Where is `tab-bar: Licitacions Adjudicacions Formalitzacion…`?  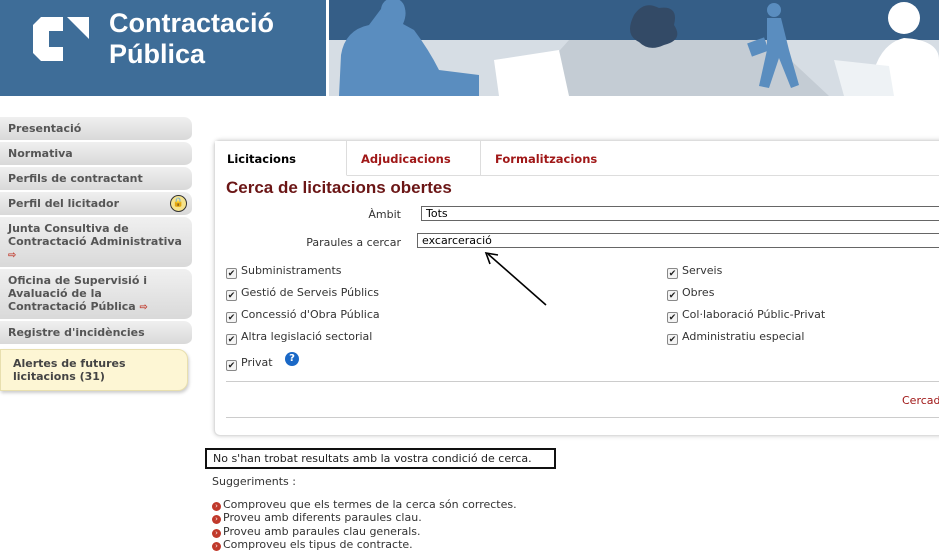 tab-bar: Licitacions Adjudicacions Formalitzacion… is located at coordinates (577, 158).